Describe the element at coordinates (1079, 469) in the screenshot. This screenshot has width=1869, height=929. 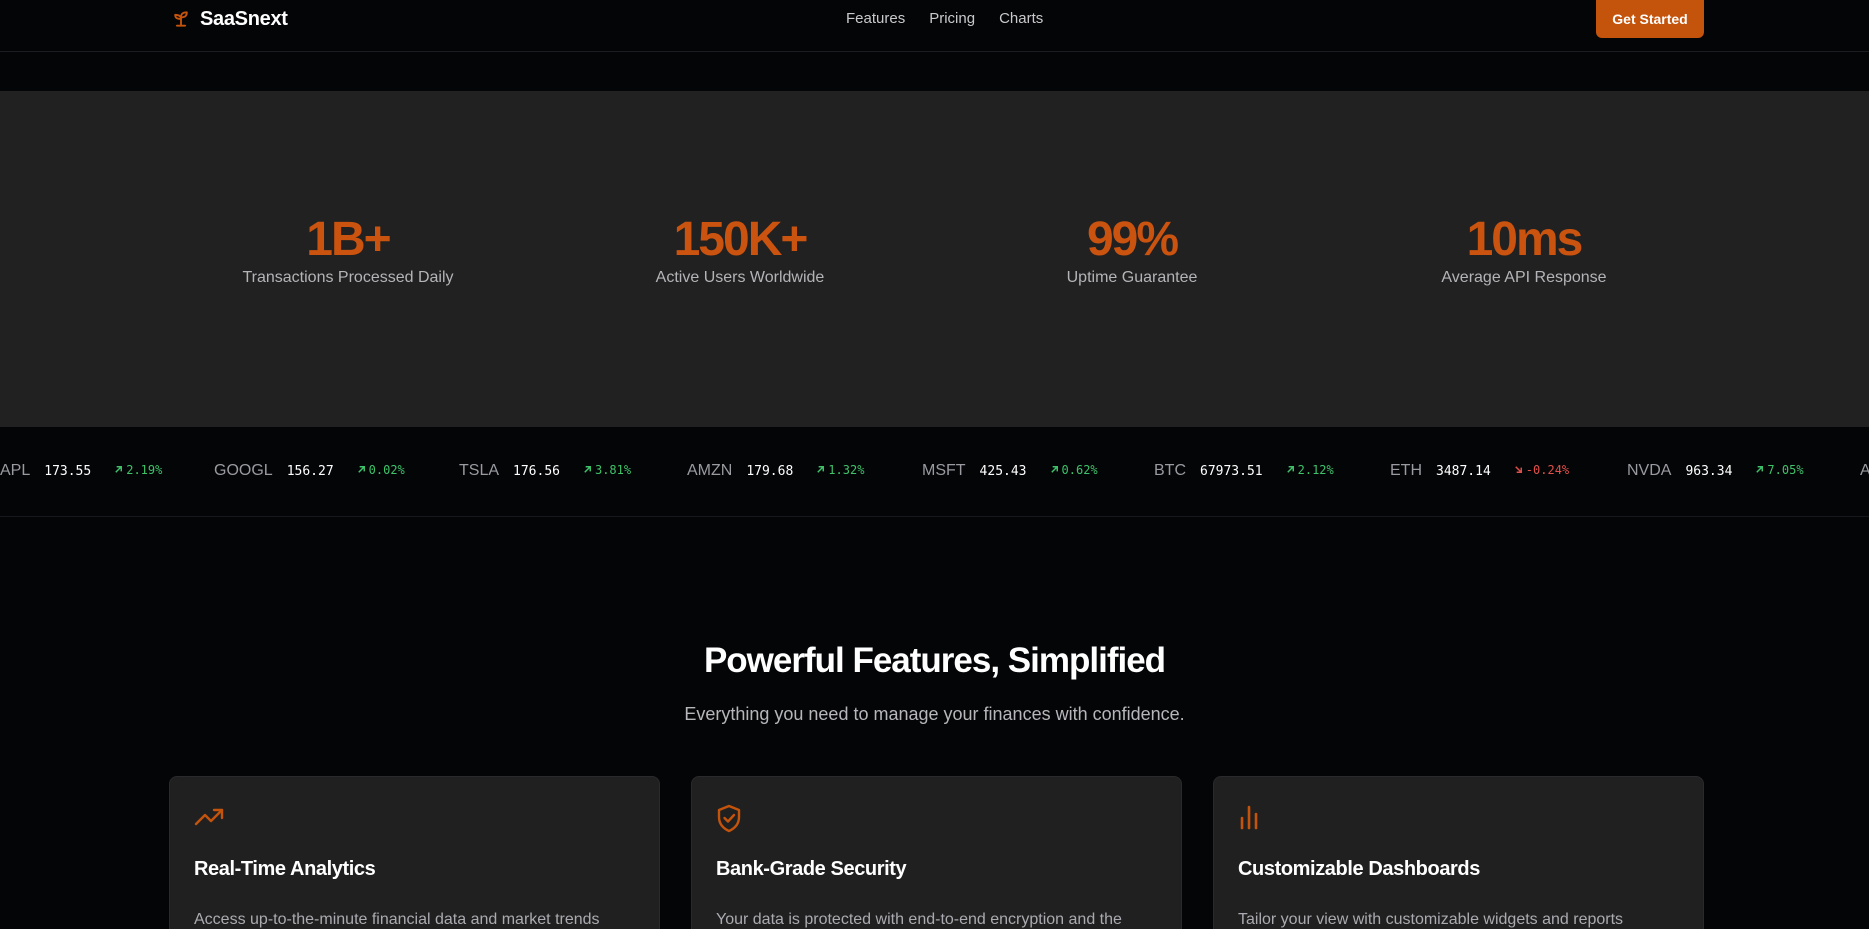
I see `ticker-change-value: 0.62%` at that location.